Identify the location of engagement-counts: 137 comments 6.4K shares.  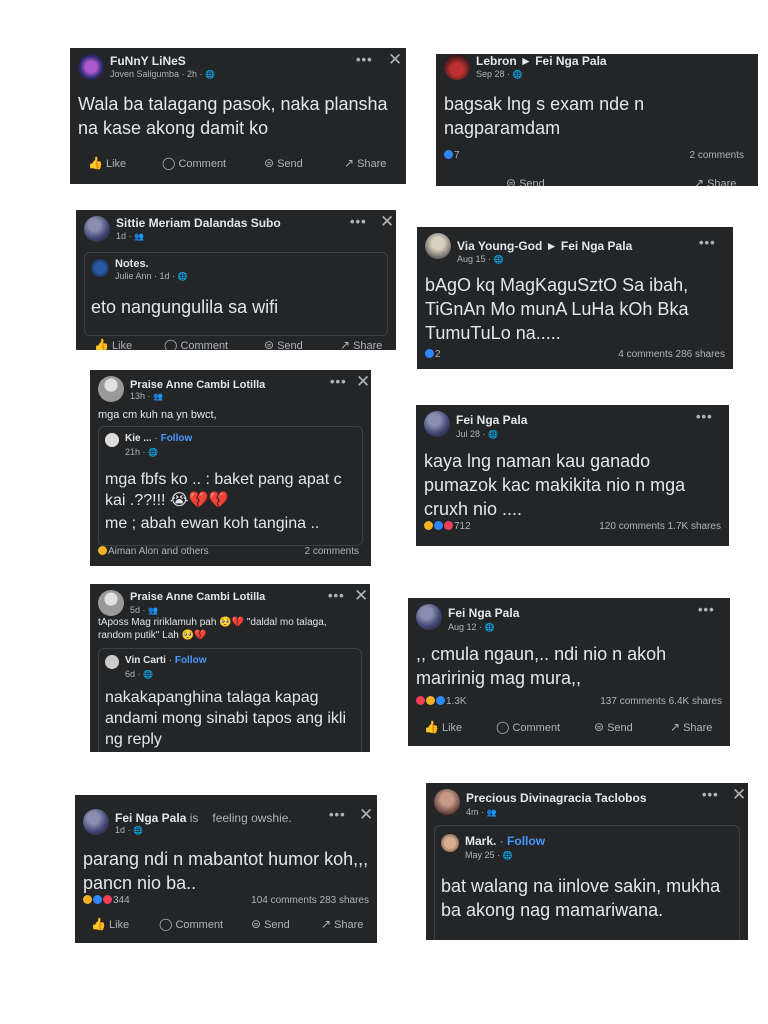
(661, 701).